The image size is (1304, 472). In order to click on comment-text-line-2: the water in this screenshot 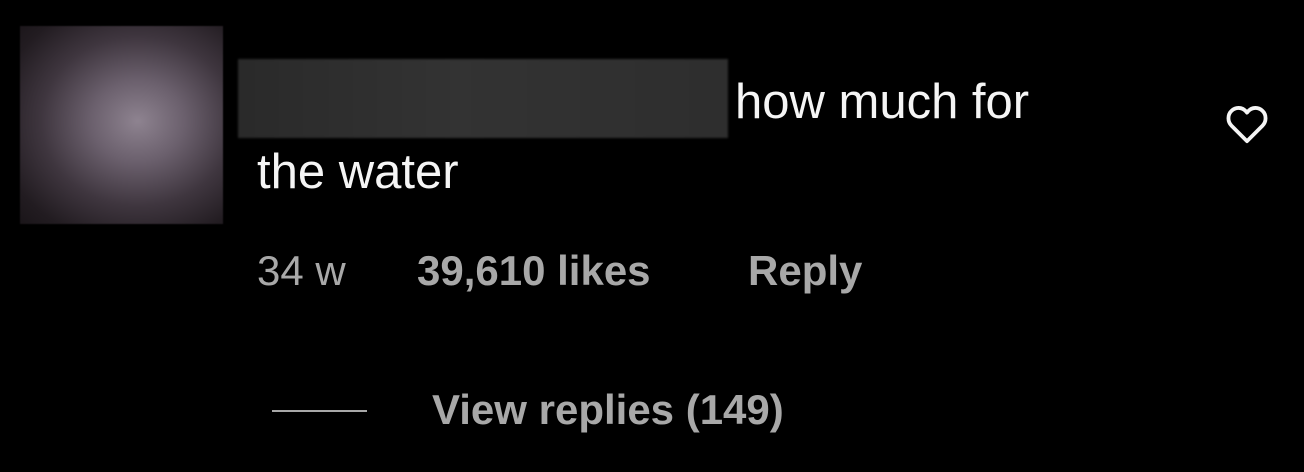, I will do `click(358, 172)`.